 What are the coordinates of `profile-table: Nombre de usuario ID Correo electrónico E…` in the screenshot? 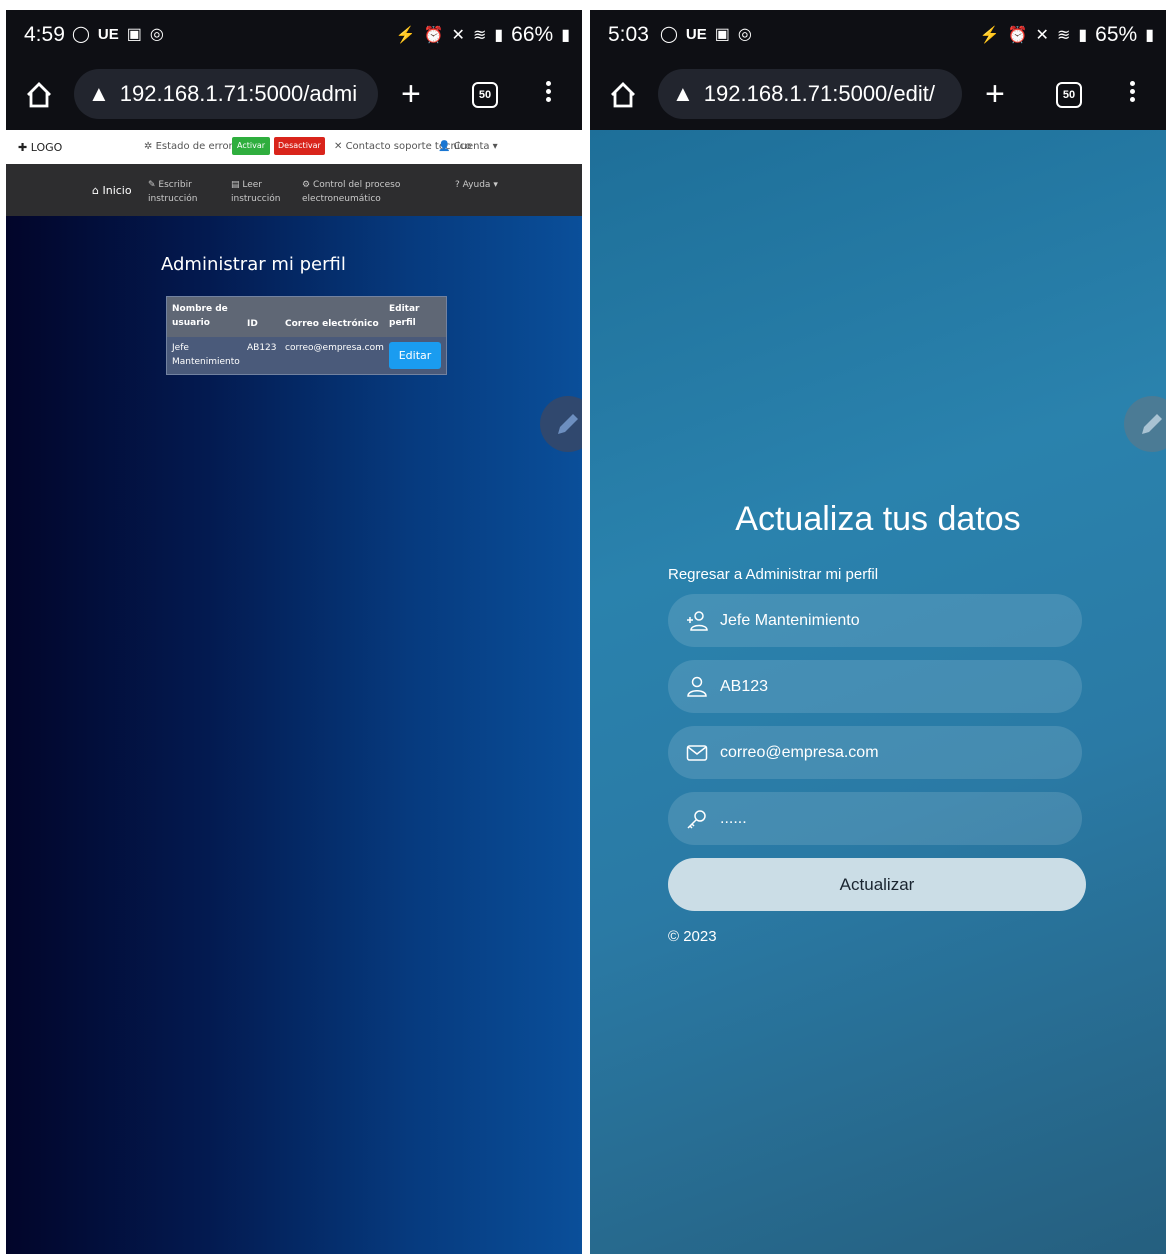 It's located at (306, 335).